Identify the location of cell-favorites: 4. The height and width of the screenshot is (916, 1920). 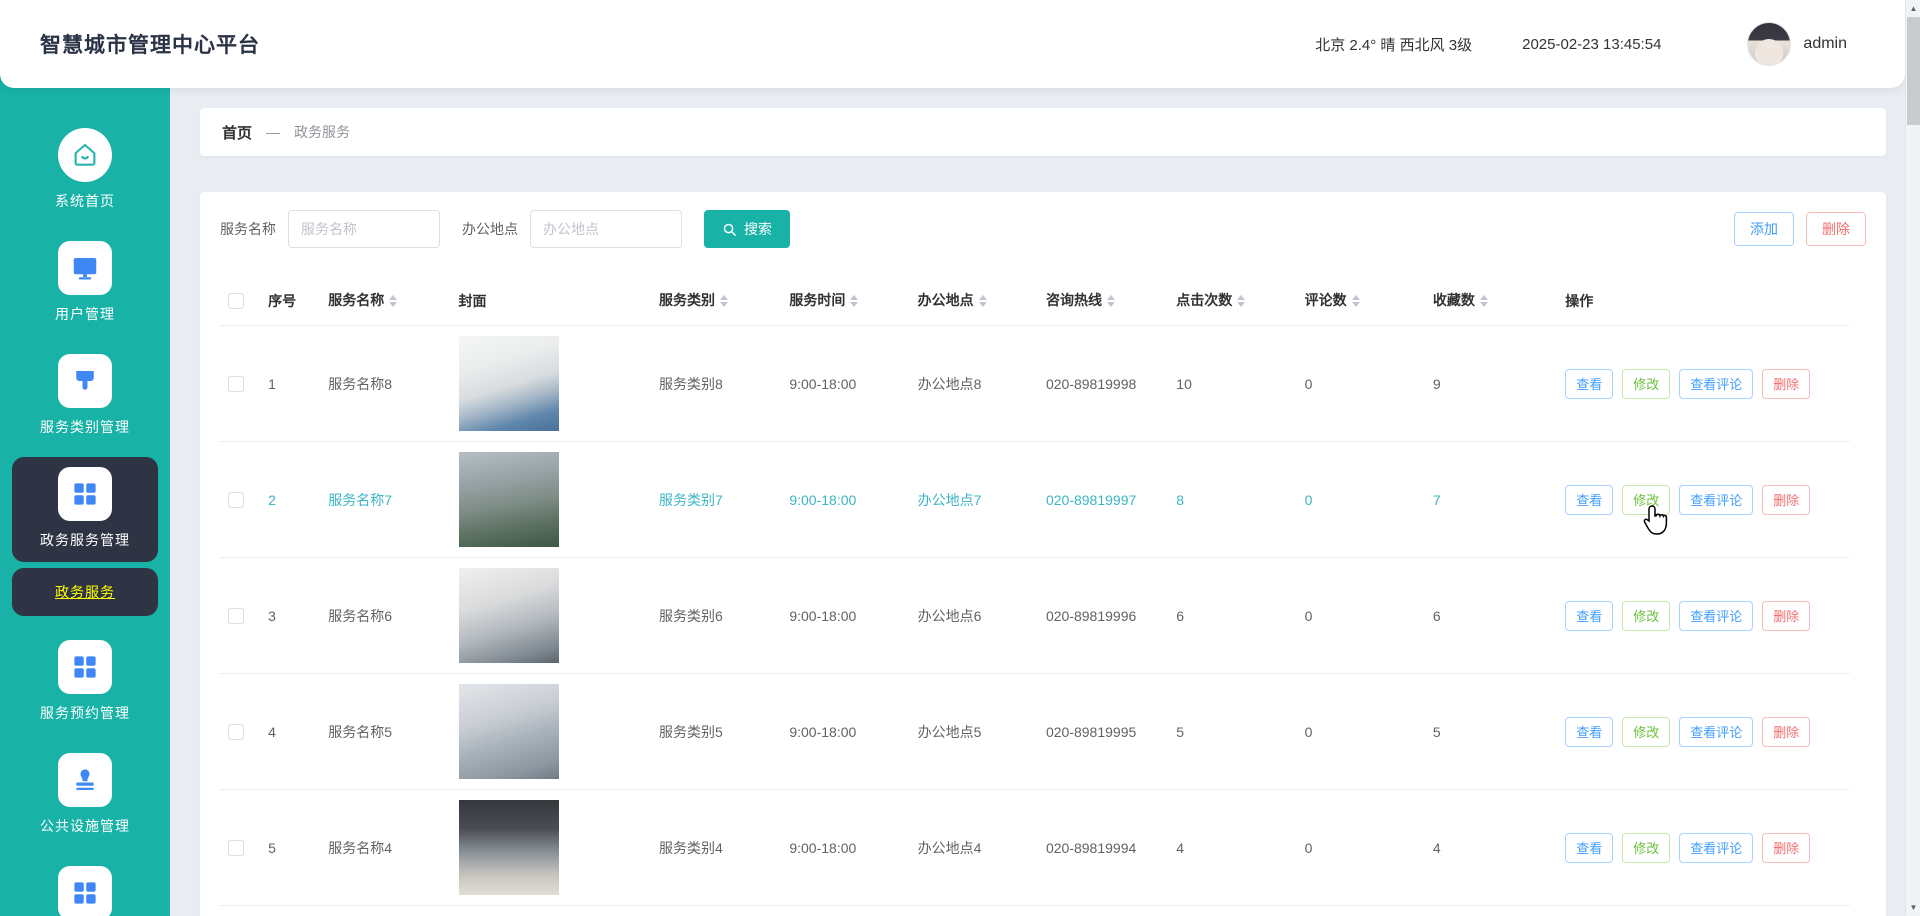
(1491, 848).